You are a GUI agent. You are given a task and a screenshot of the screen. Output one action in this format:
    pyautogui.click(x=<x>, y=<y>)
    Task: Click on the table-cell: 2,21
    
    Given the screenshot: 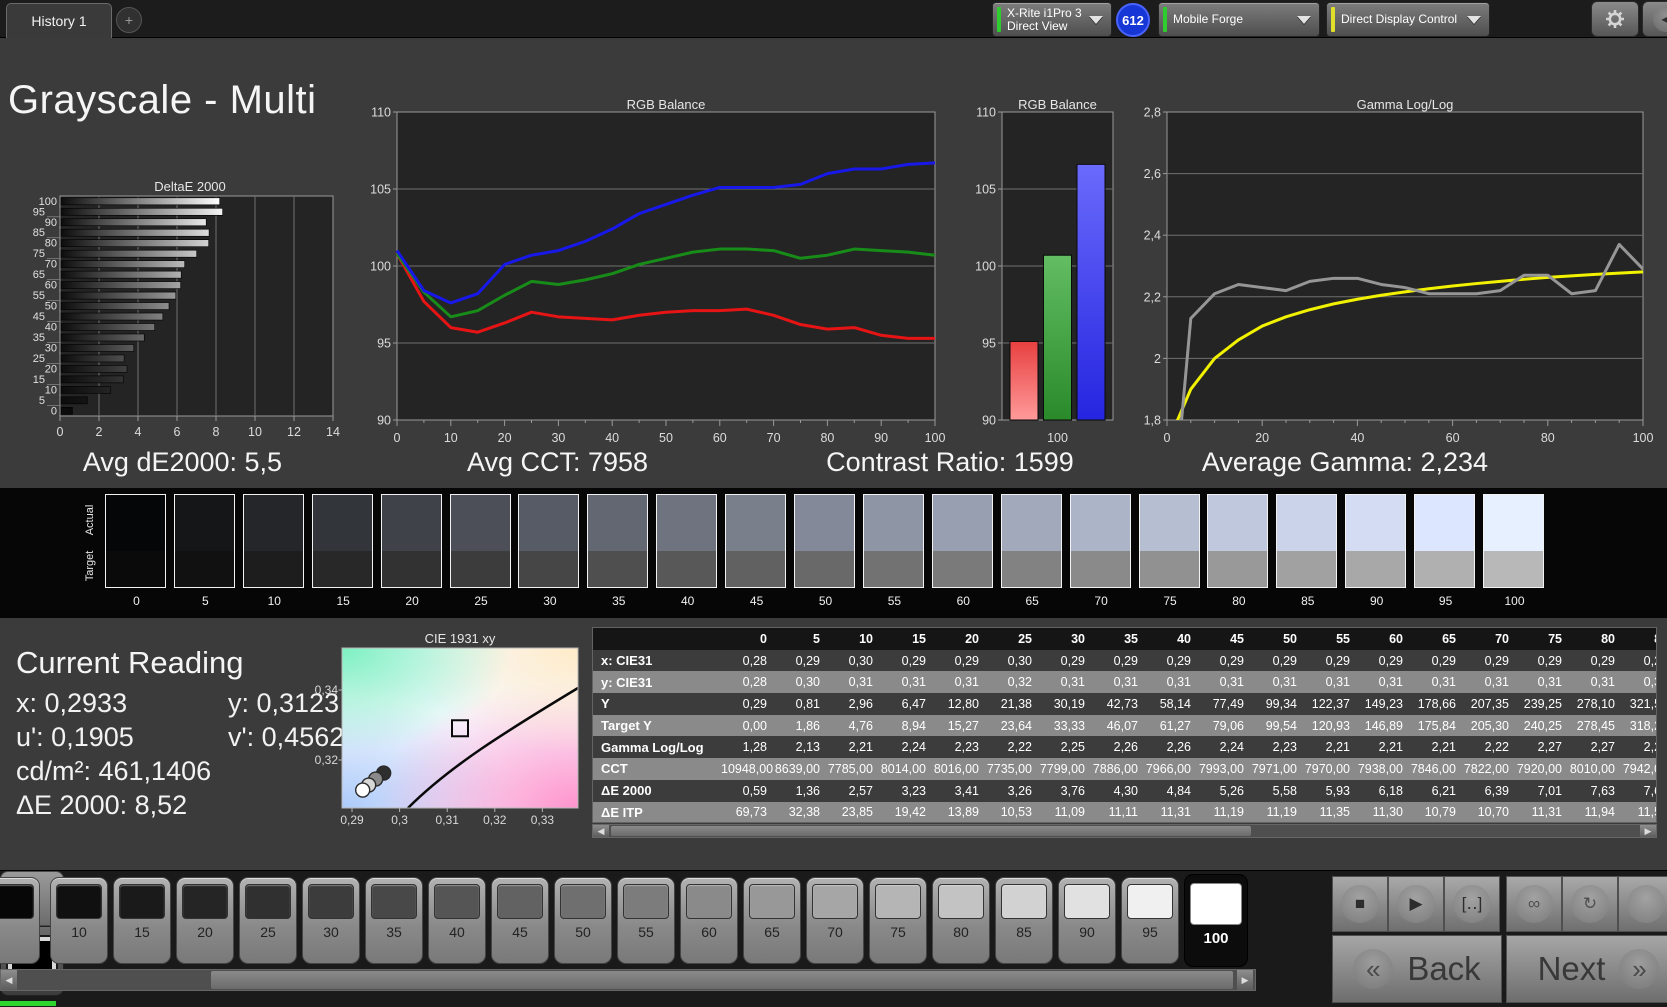 What is the action you would take?
    pyautogui.click(x=1443, y=747)
    